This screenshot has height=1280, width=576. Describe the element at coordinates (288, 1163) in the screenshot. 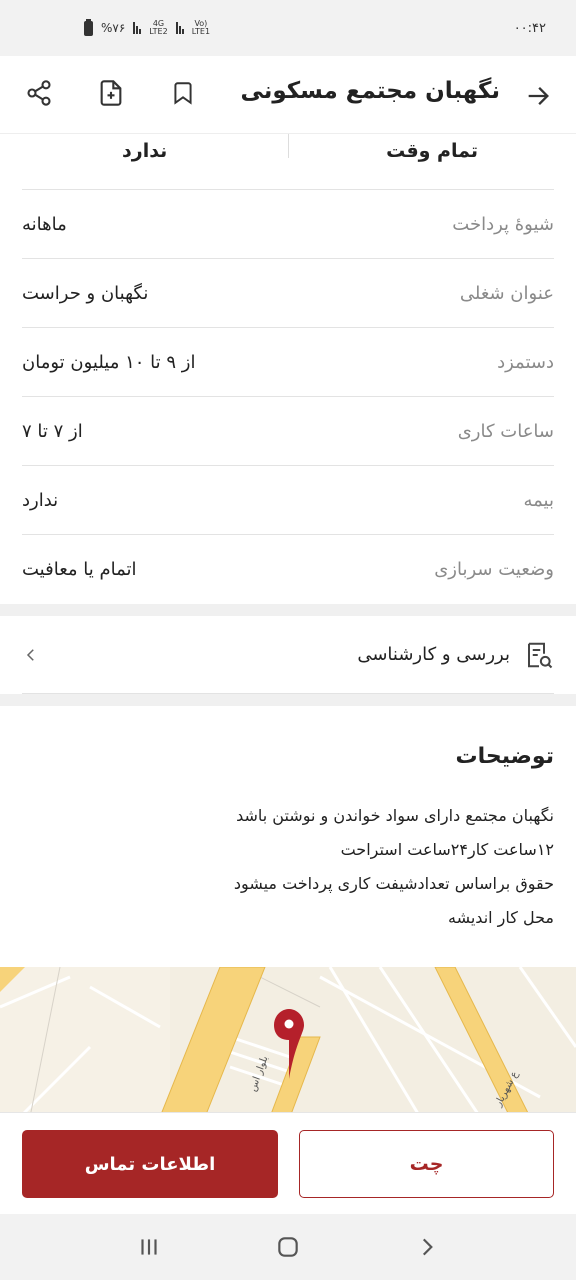

I see `action-bar: اطلاعات تماس چت` at that location.